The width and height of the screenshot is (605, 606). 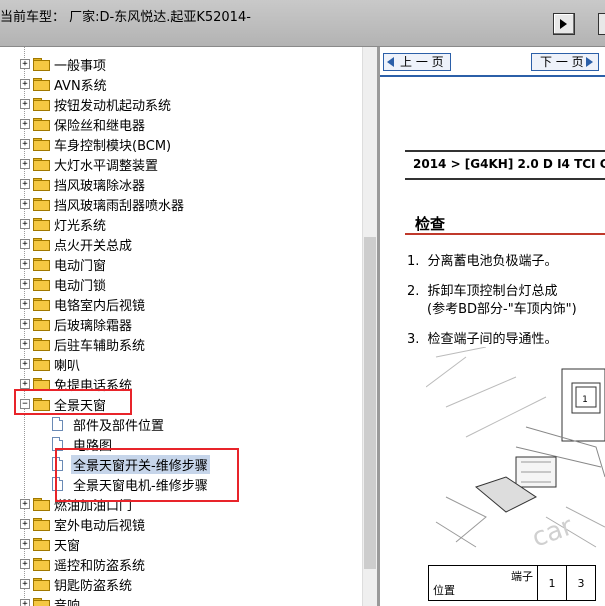 I want to click on tree-item-label: 挡风玻璃除冰器, so click(x=100, y=186).